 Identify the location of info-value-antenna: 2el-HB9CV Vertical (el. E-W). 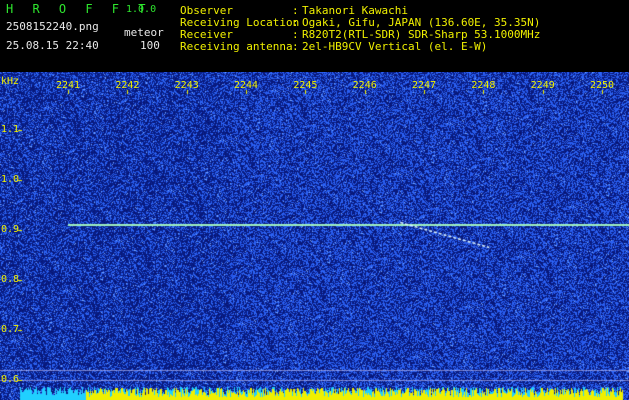
(395, 46).